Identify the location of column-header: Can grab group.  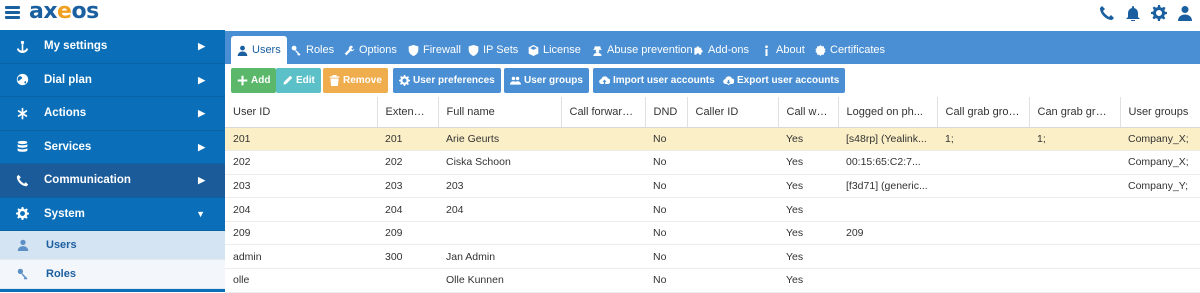
(1075, 112).